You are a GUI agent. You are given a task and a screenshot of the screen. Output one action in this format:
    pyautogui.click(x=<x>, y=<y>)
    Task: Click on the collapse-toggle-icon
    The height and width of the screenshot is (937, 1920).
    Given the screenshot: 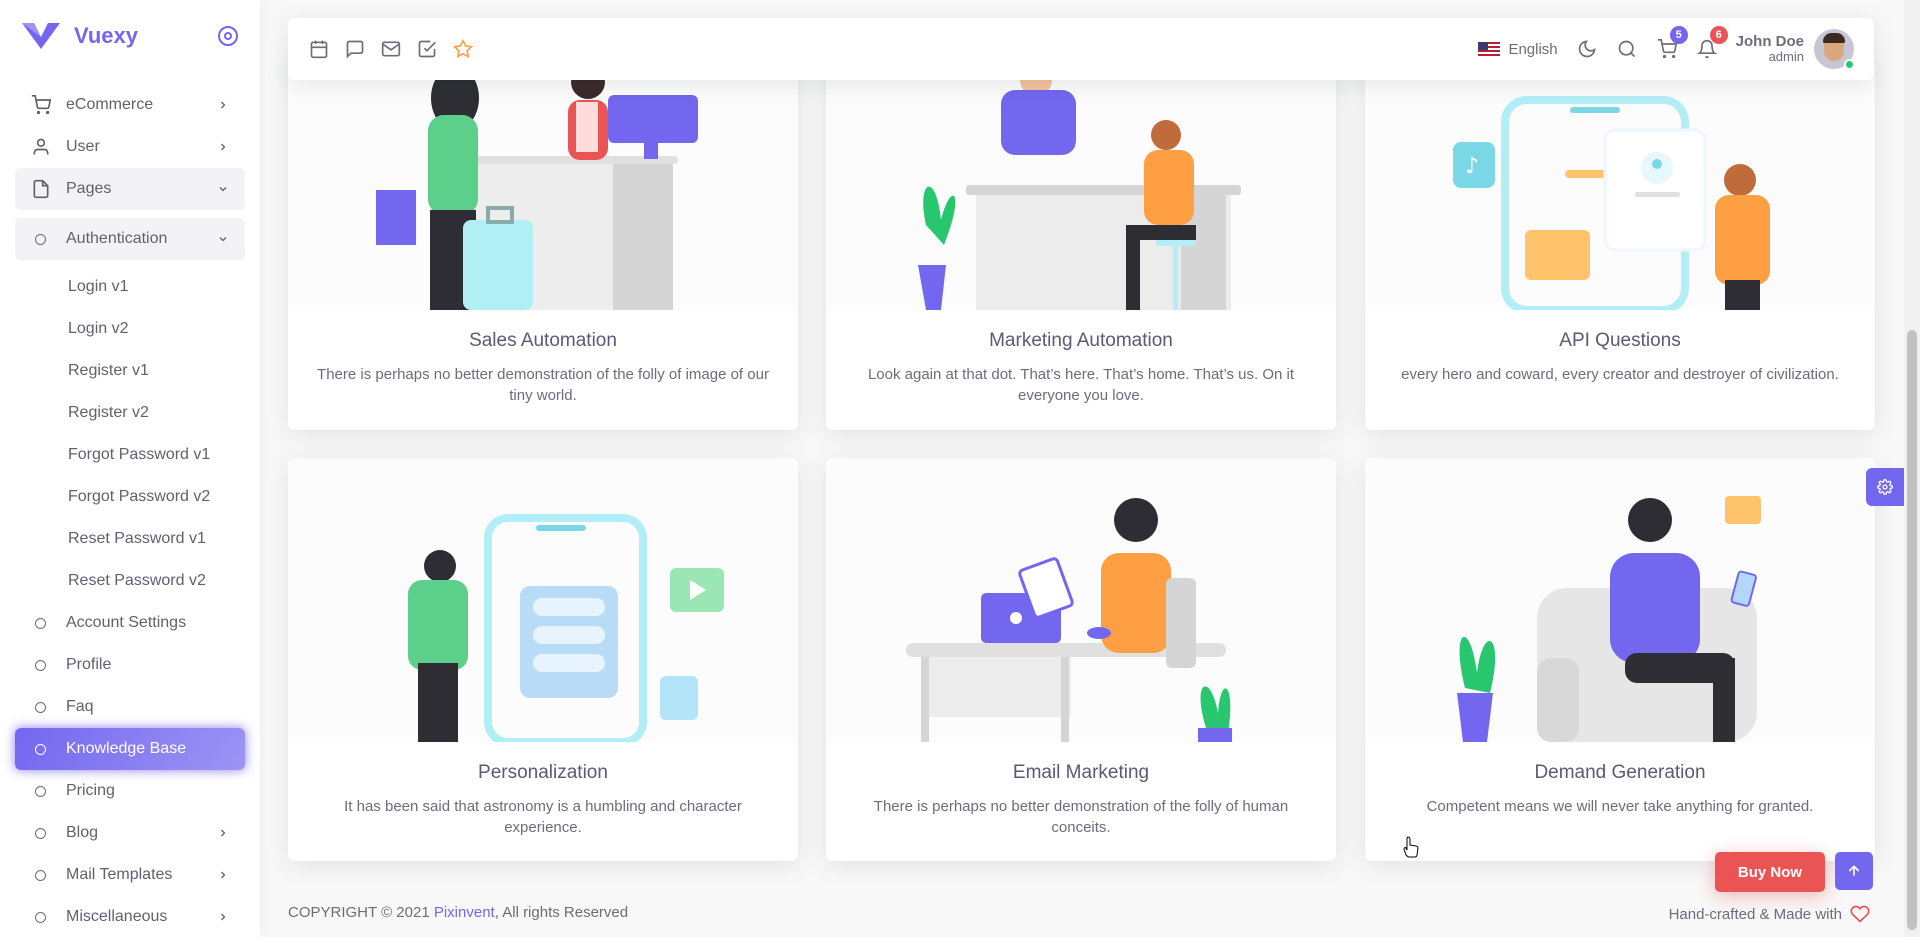 What is the action you would take?
    pyautogui.click(x=228, y=36)
    